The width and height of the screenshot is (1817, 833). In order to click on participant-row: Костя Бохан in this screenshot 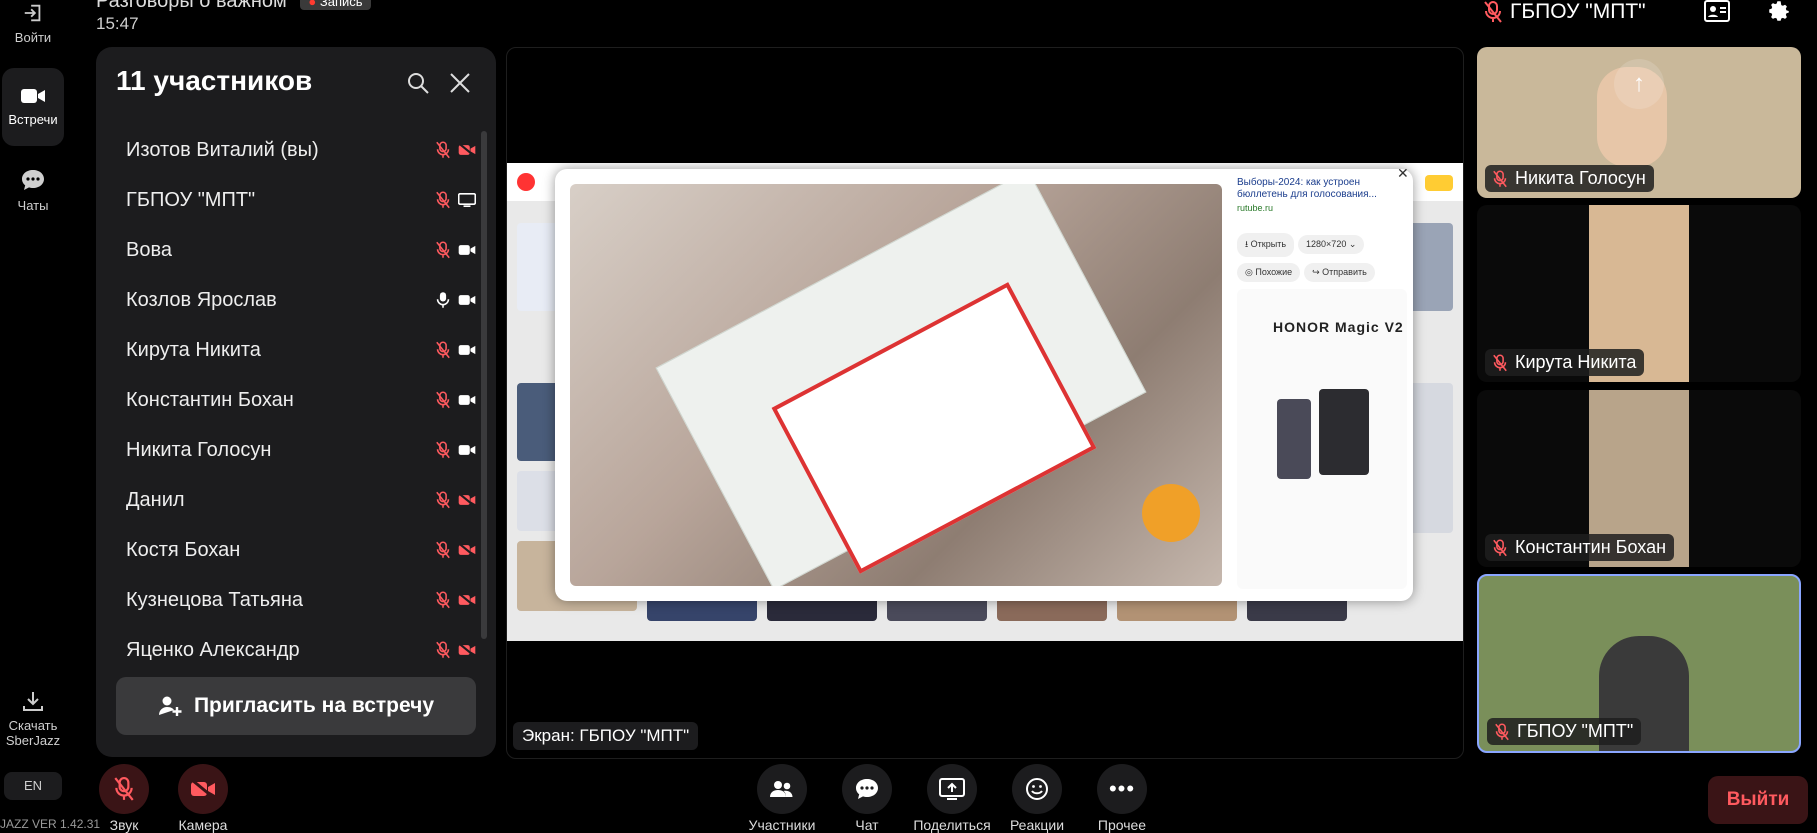, I will do `click(286, 550)`.